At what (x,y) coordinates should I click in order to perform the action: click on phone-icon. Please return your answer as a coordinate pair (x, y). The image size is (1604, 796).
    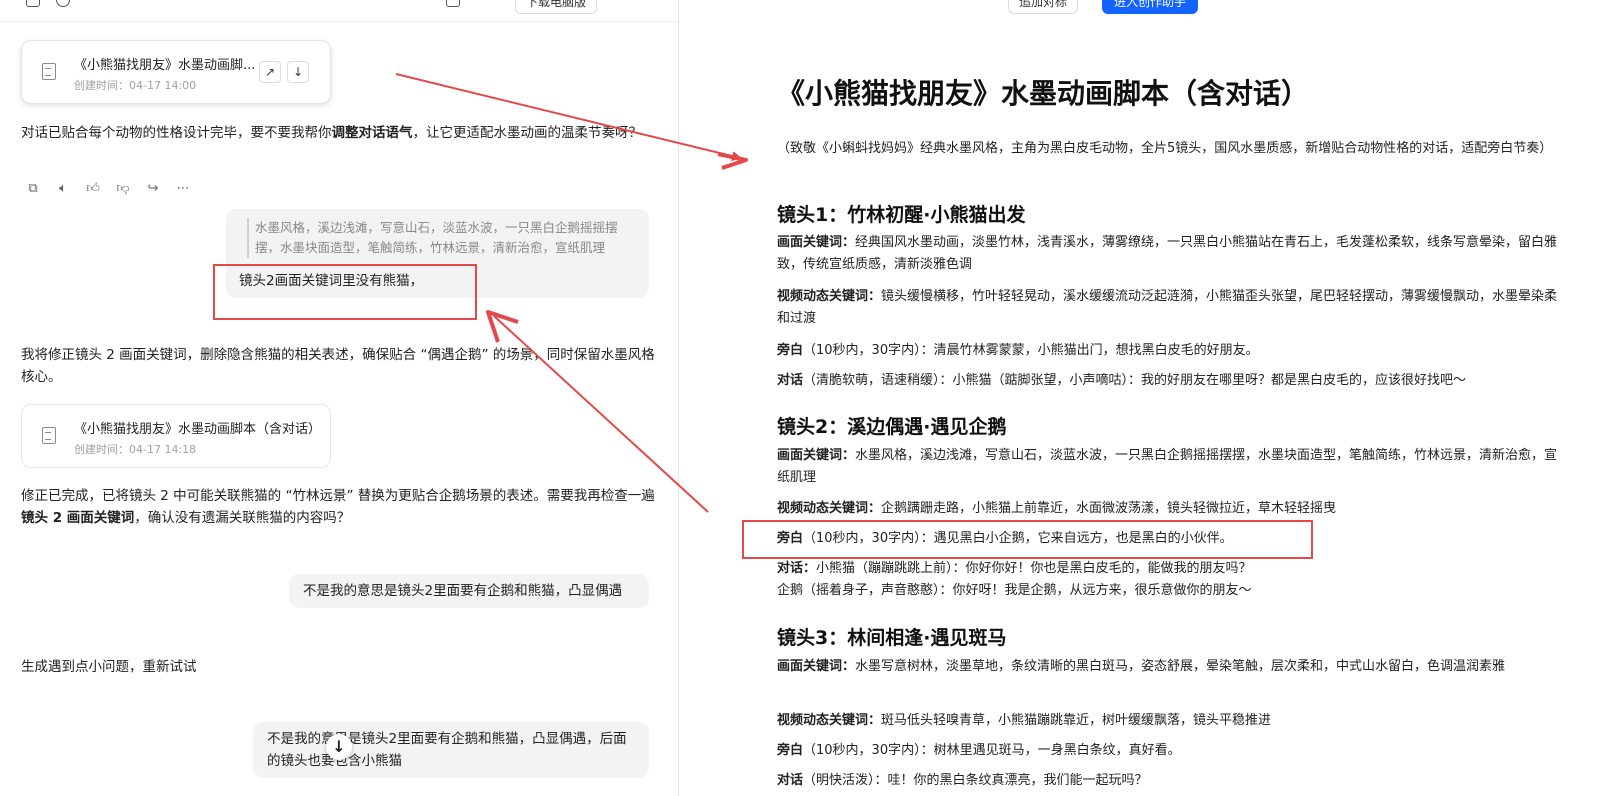
    Looking at the image, I should click on (453, 3).